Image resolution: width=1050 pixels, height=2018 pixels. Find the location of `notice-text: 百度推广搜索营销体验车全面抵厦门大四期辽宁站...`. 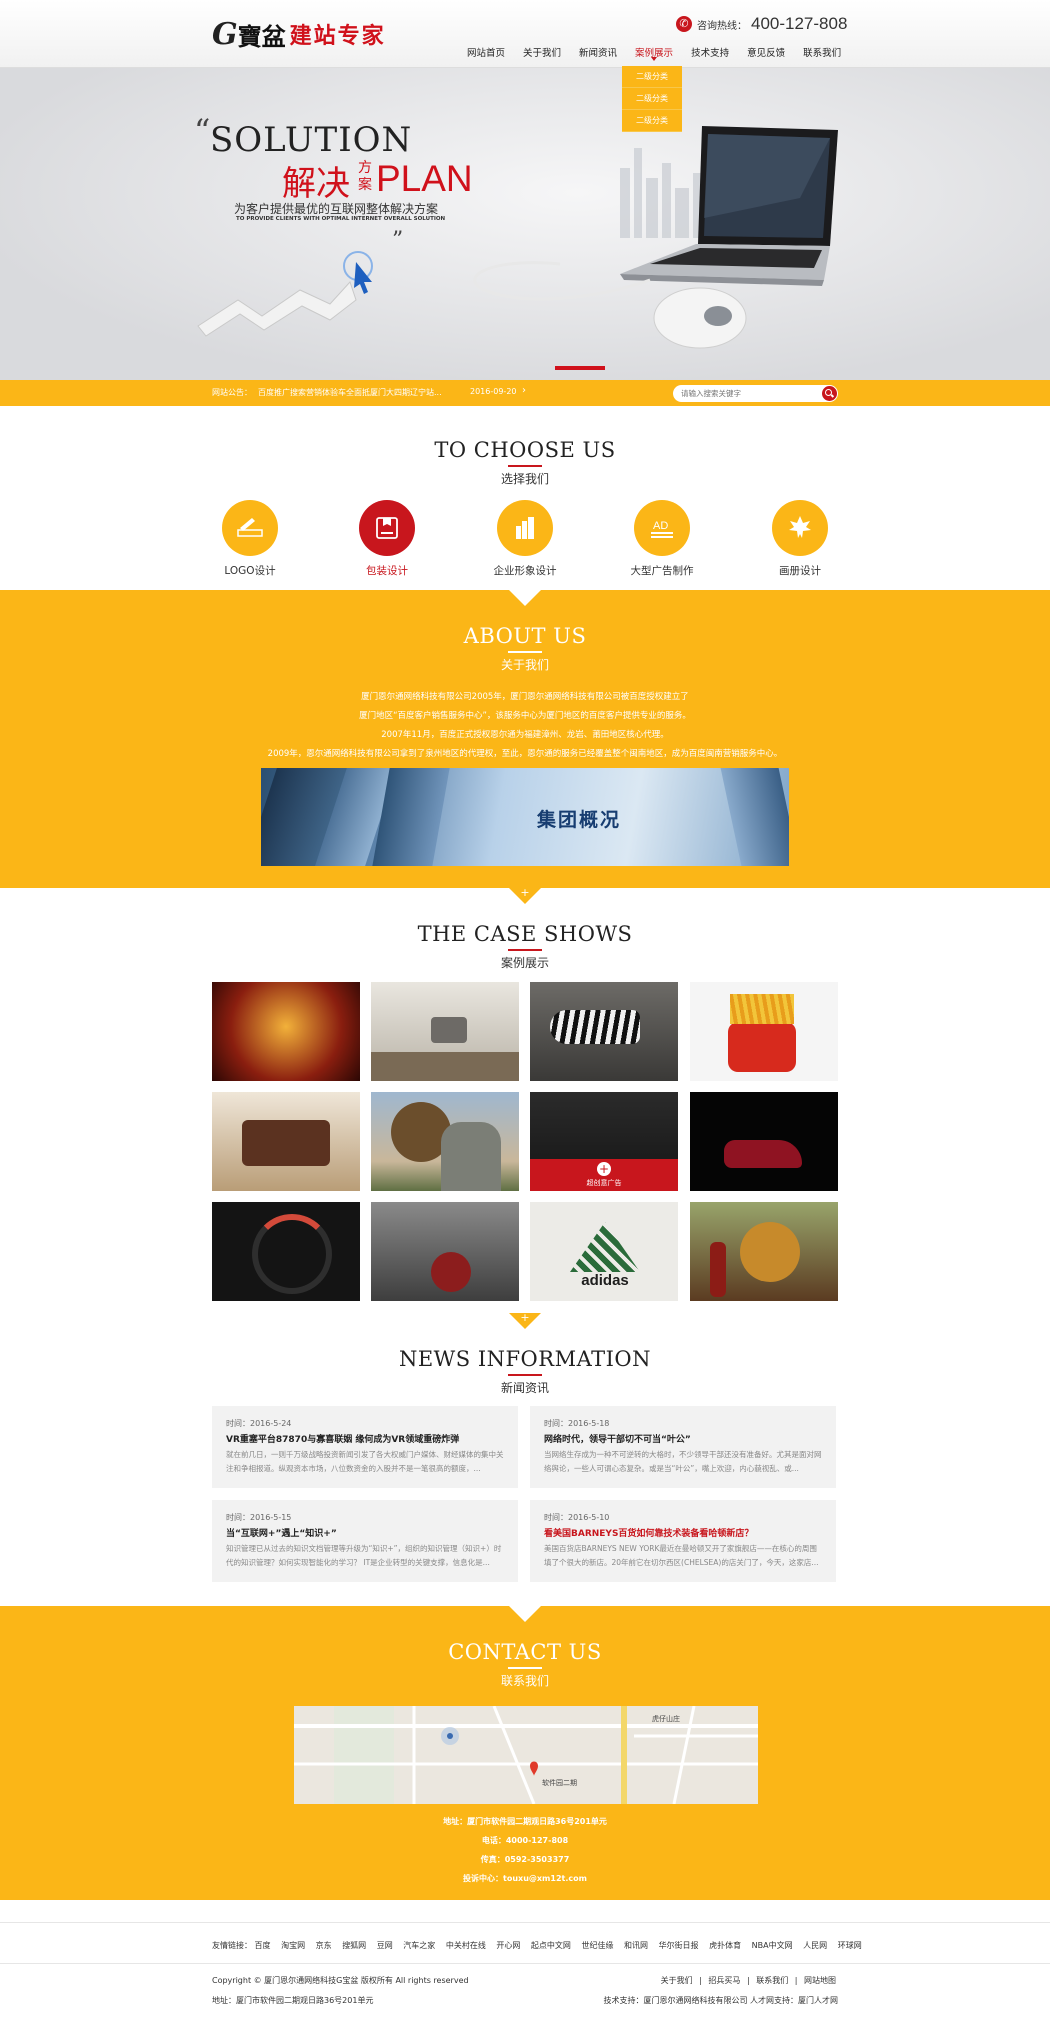

notice-text: 百度推广搜索营销体验车全面抵厦门大四期辽宁站... is located at coordinates (350, 392).